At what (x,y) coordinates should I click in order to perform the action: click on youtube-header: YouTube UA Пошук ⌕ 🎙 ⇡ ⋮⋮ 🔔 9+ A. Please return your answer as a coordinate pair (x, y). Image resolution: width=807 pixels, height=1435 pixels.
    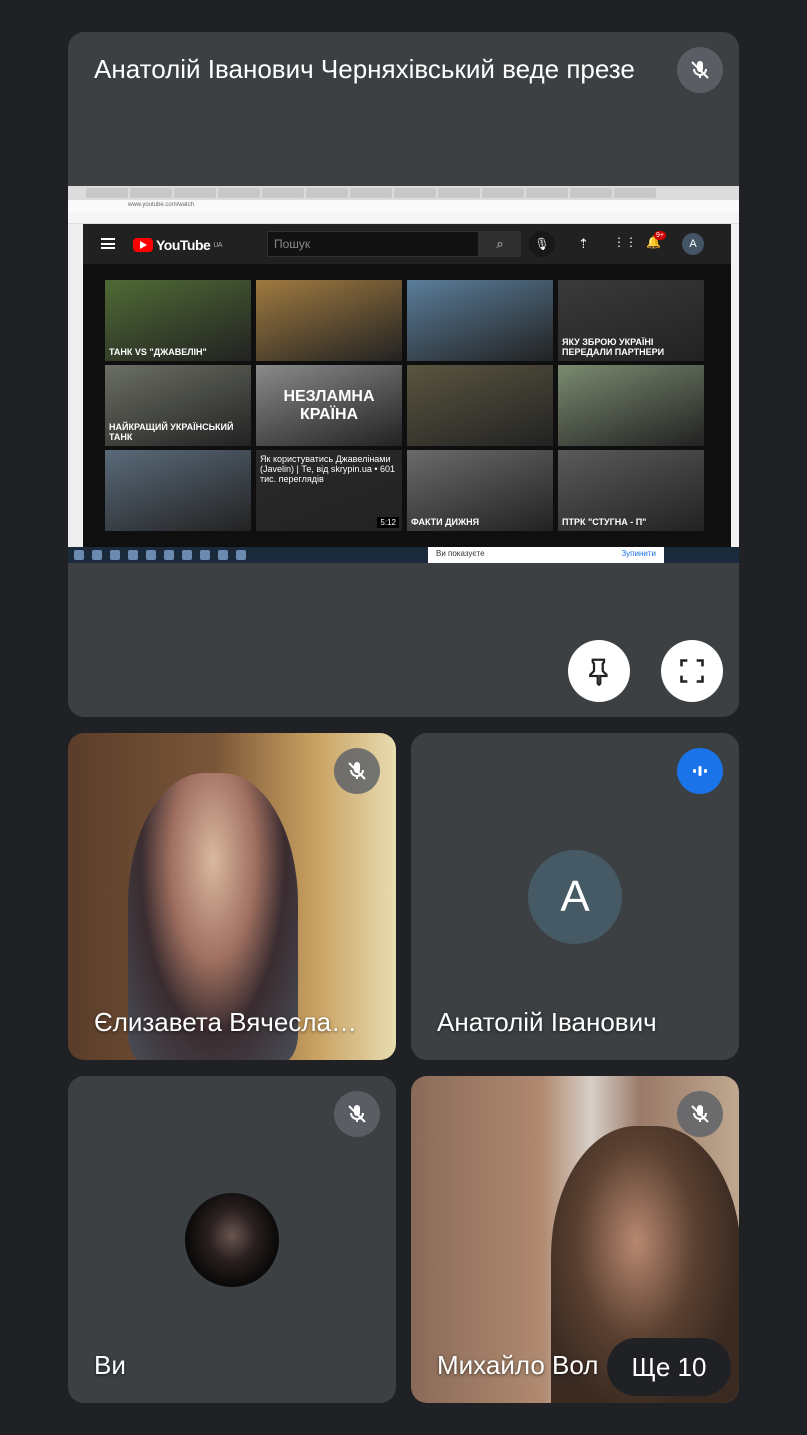
    Looking at the image, I should click on (407, 244).